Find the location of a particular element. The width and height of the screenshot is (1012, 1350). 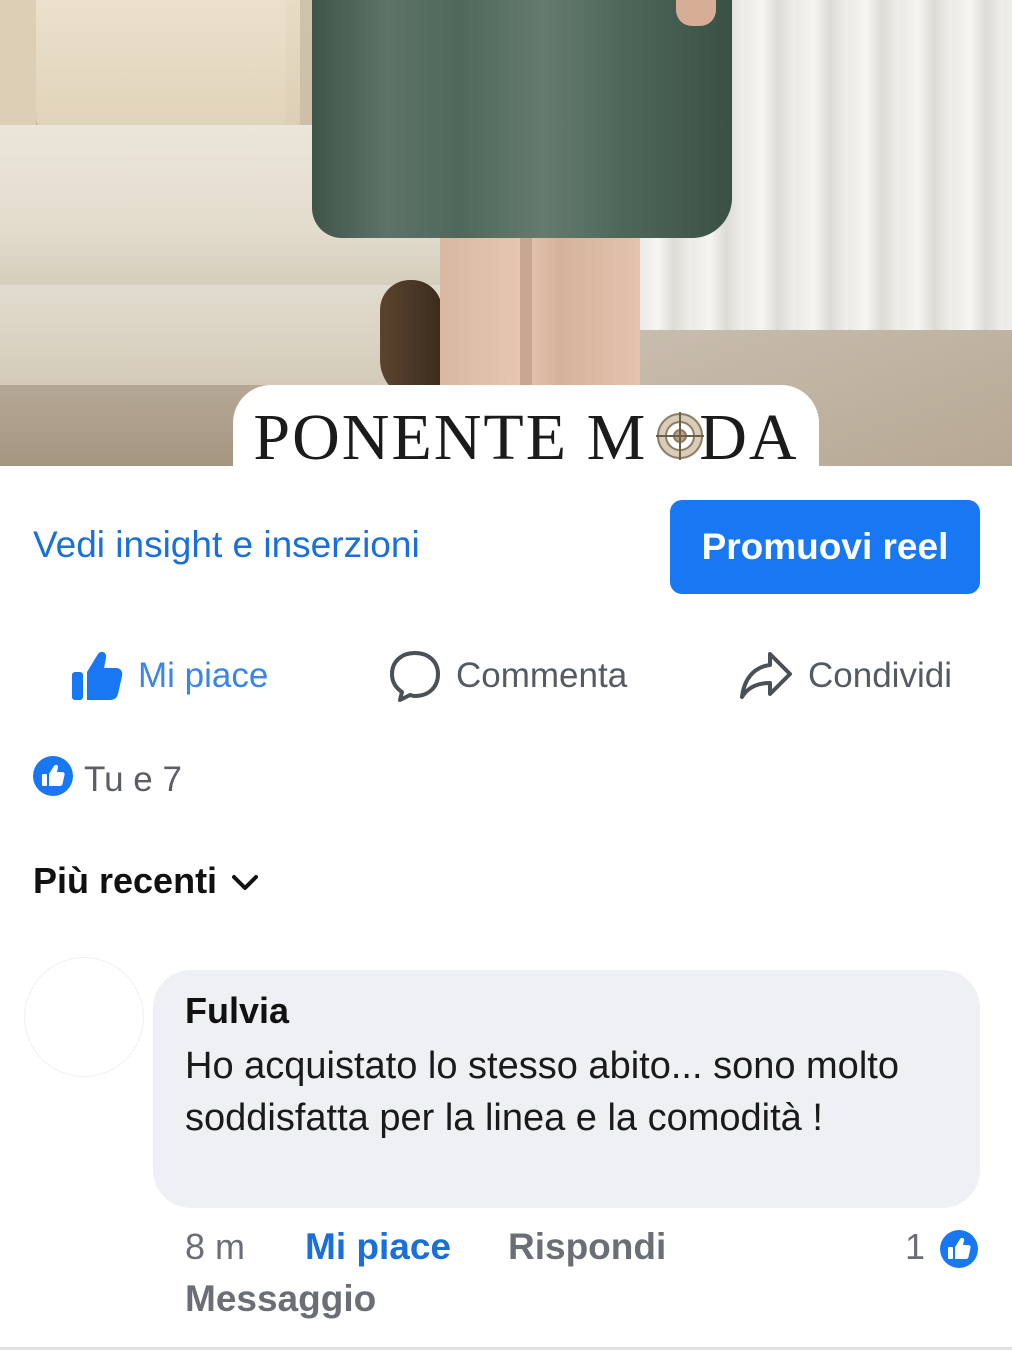

green-dress is located at coordinates (522, 119).